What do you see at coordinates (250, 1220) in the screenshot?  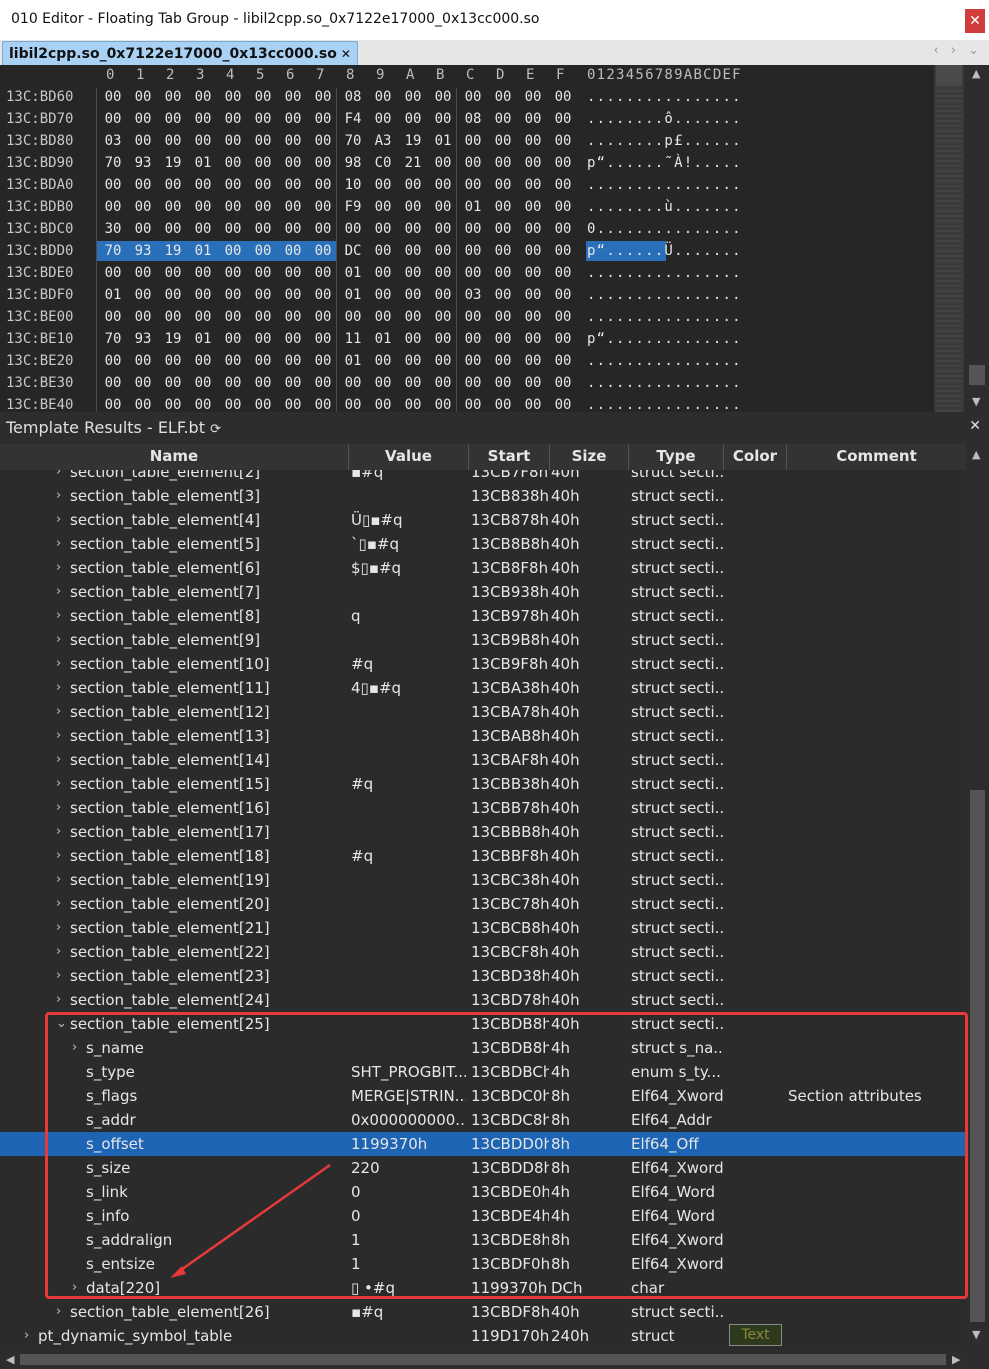 I see `annotation-arrow` at bounding box center [250, 1220].